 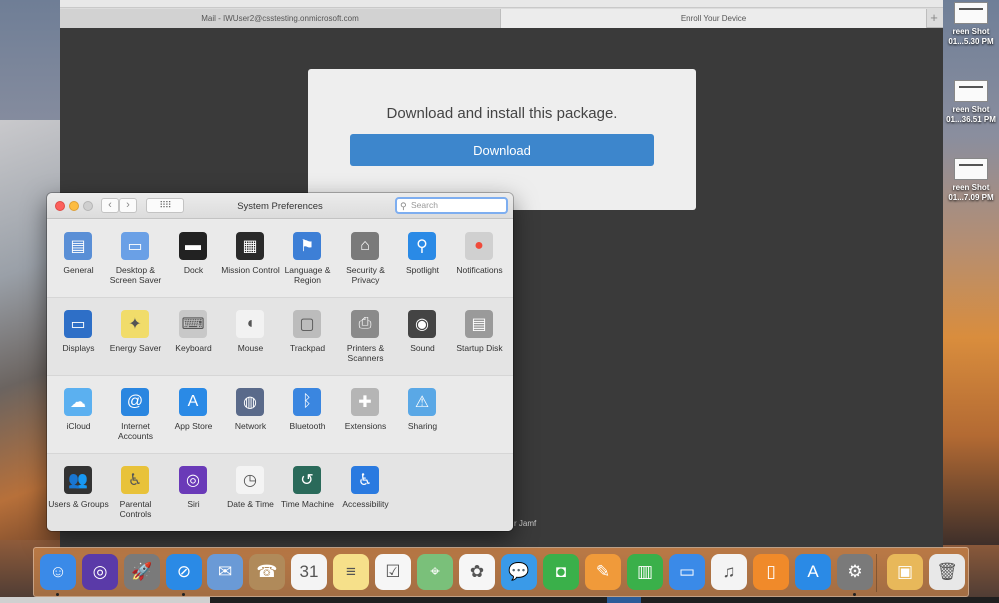 What do you see at coordinates (193, 426) in the screenshot?
I see `pane-label: App Store` at bounding box center [193, 426].